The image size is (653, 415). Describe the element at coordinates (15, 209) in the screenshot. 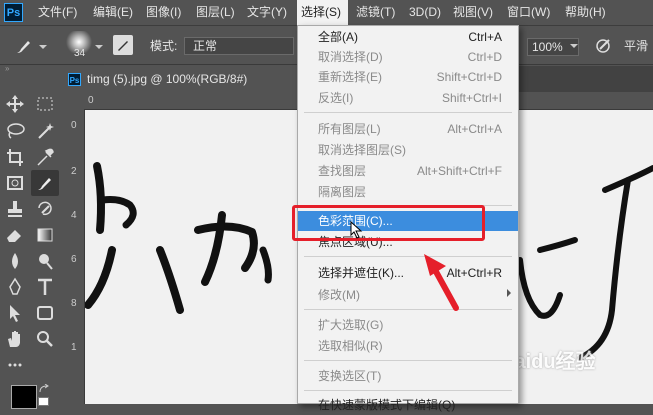

I see `clone-stamp-tool-icon` at that location.